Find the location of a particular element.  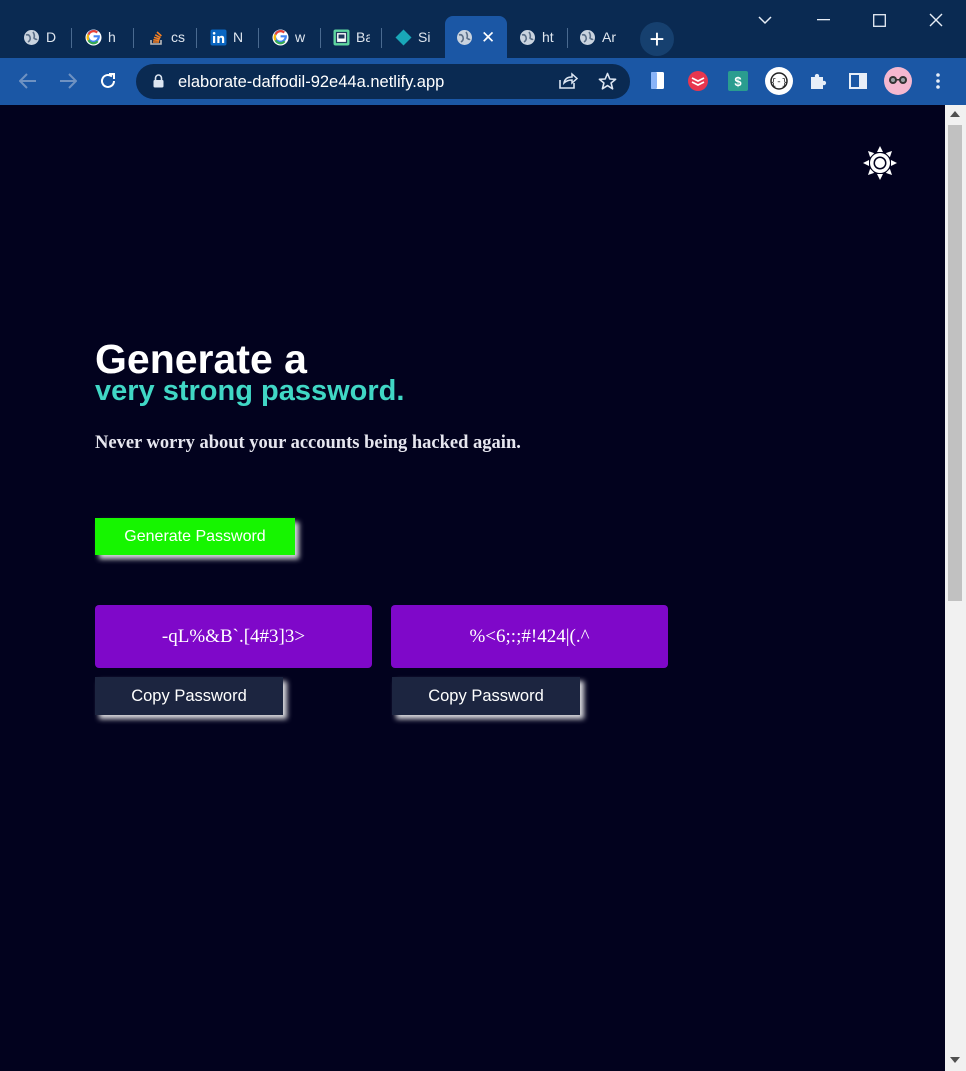

browser-tab-9: ht is located at coordinates (538, 37).